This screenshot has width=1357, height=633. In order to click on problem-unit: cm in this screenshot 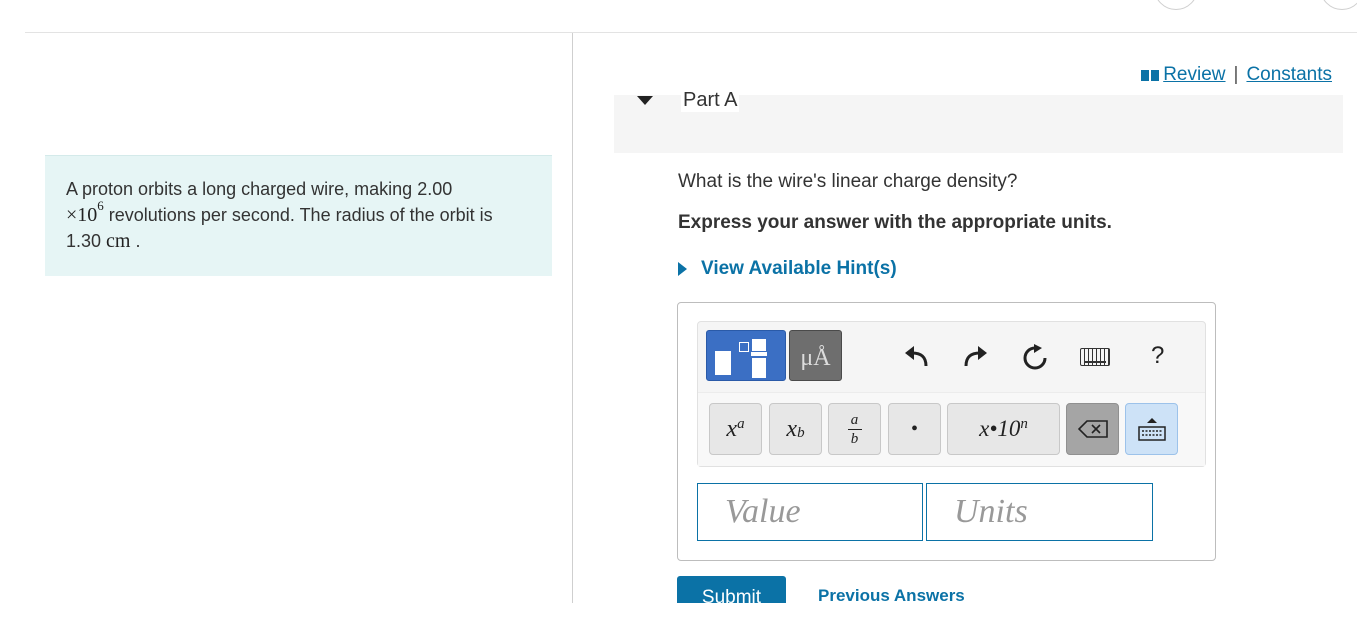, I will do `click(118, 241)`.